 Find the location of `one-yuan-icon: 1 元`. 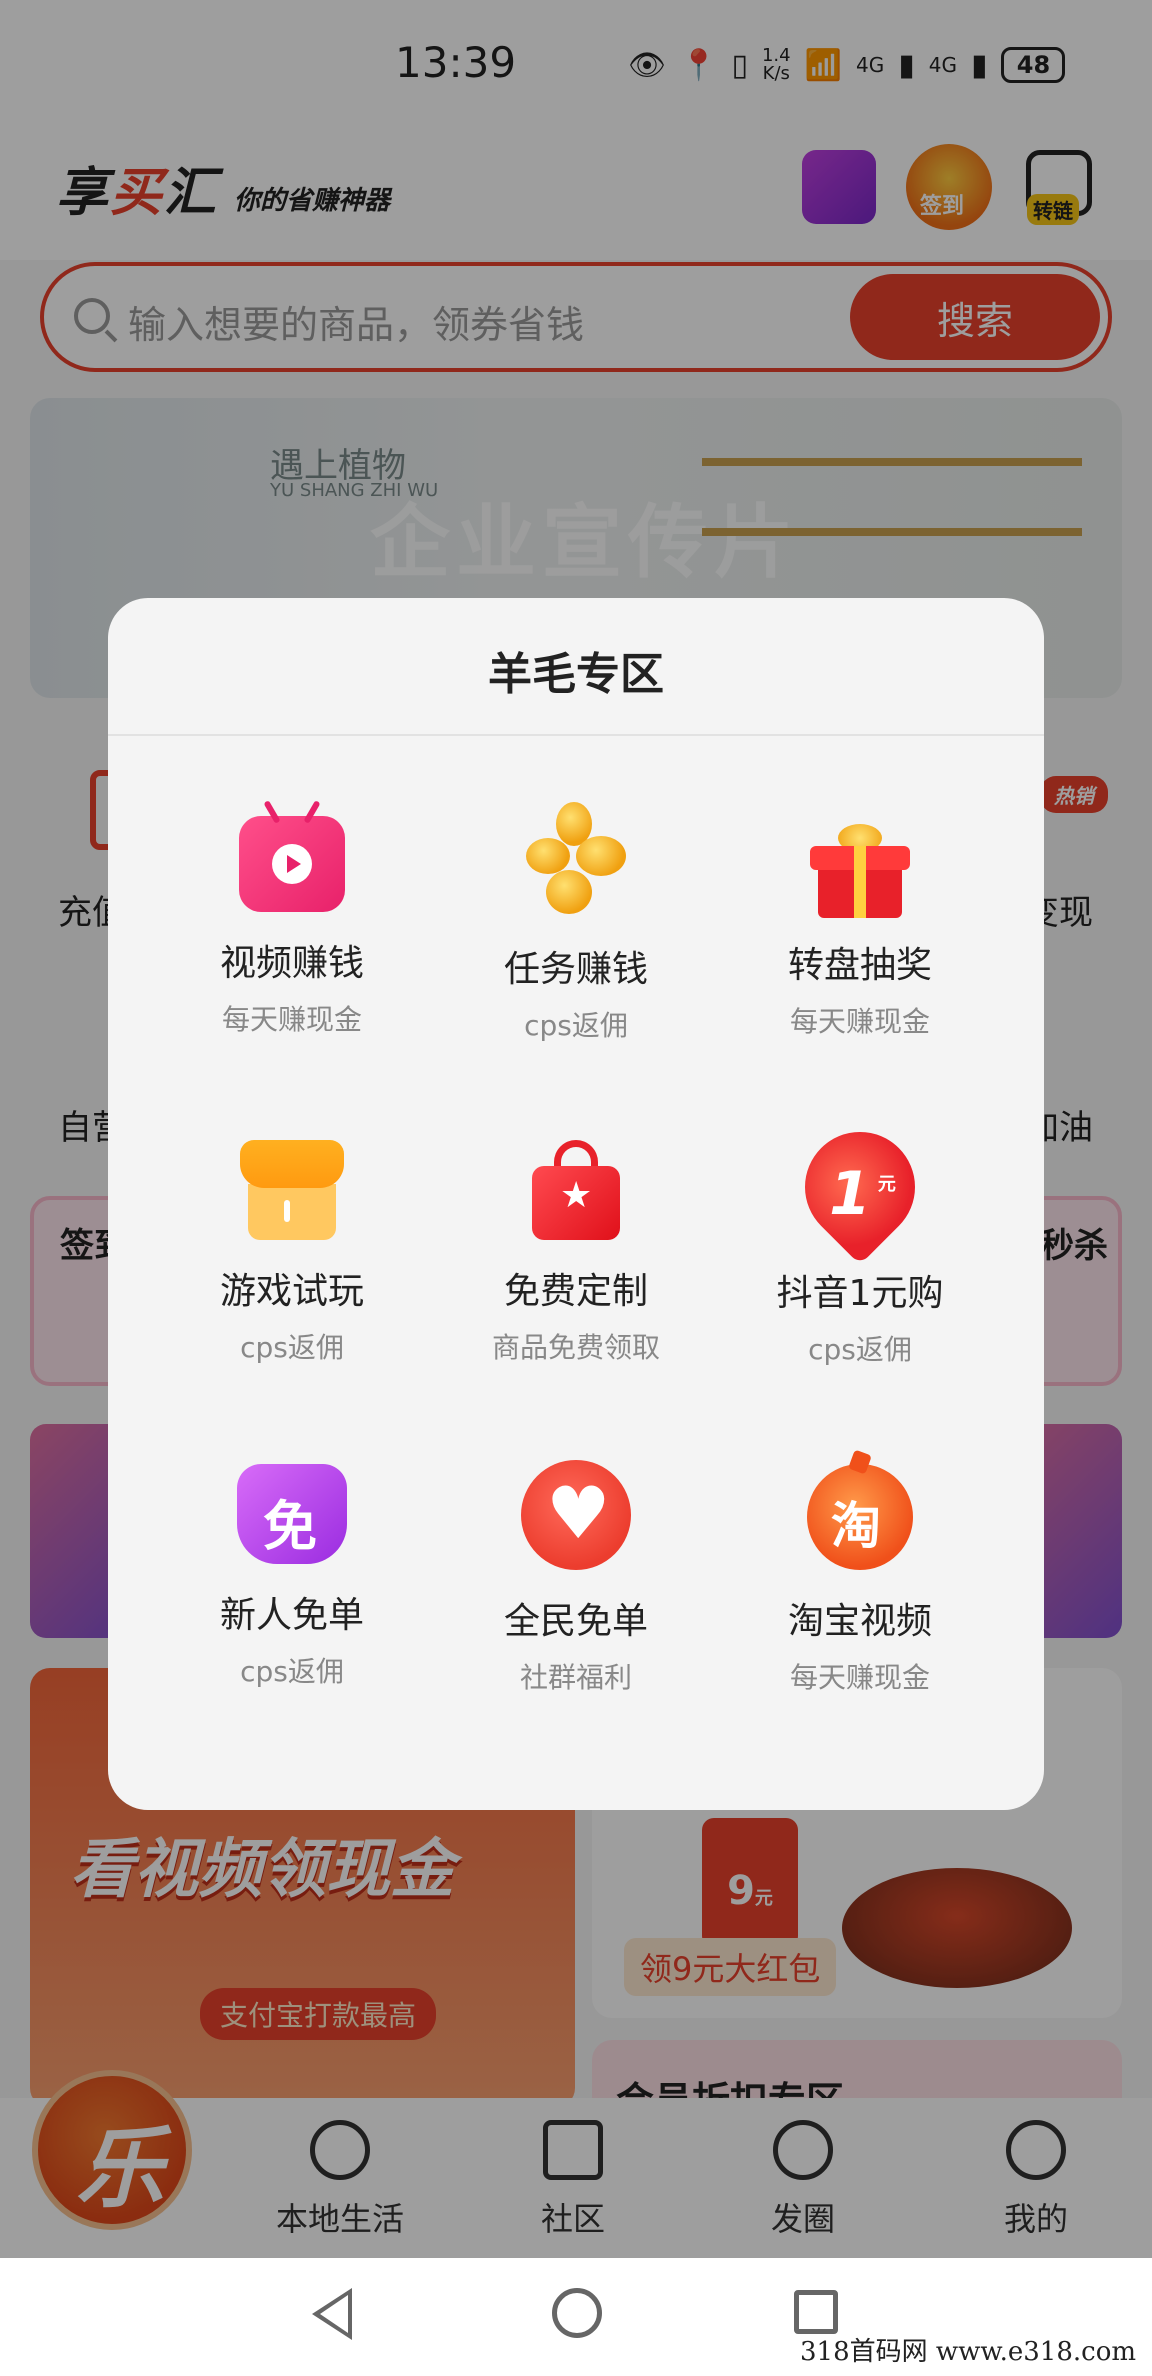

one-yuan-icon: 1 元 is located at coordinates (860, 1187).